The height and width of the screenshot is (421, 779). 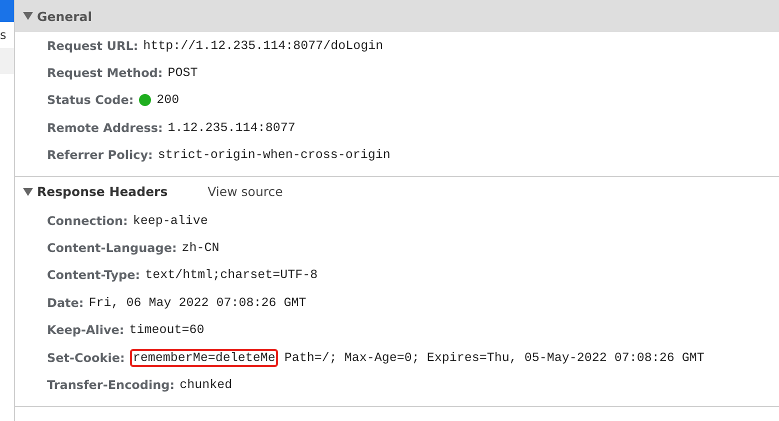 I want to click on header-name: Keep-Alive:, so click(x=85, y=330).